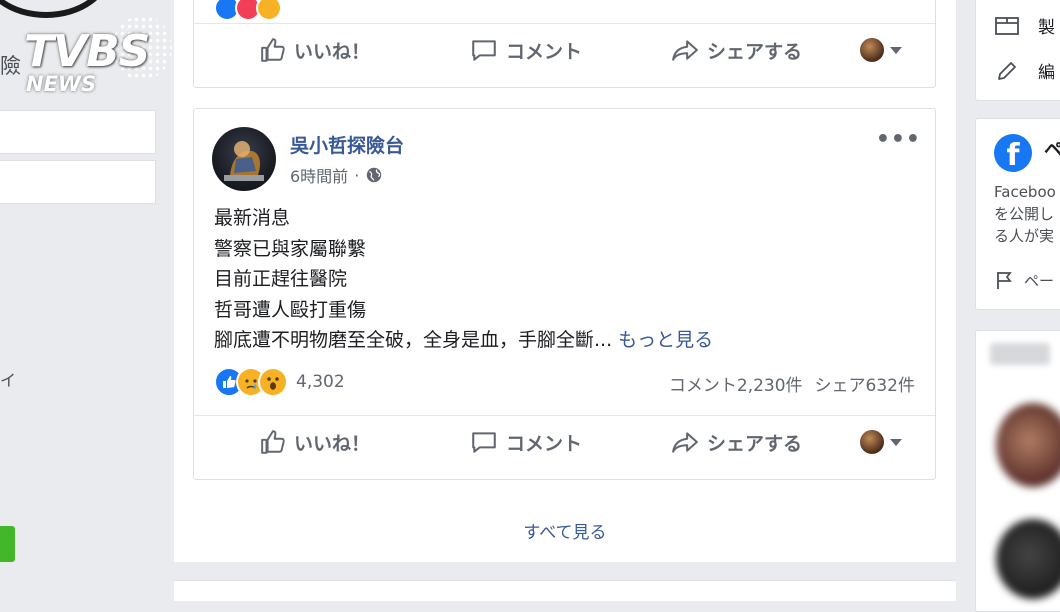  Describe the element at coordinates (248, 10) in the screenshot. I see `previous-post-reactions` at that location.